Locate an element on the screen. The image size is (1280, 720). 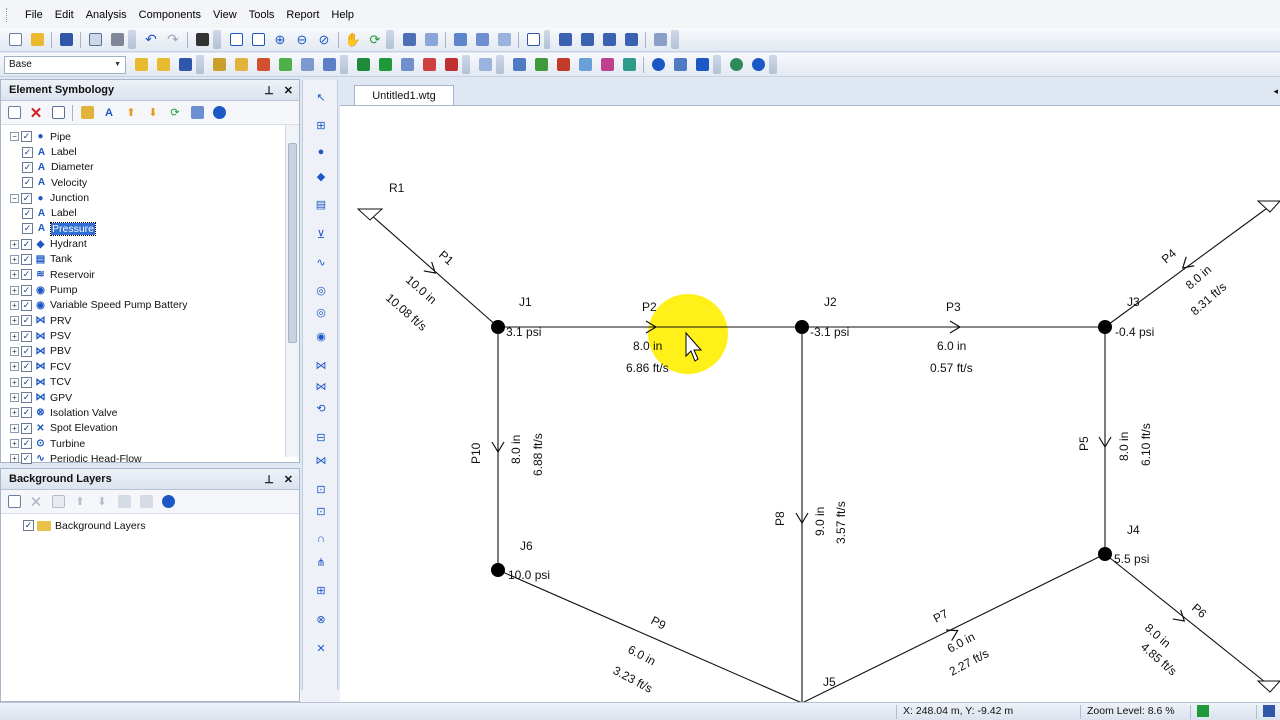
tree-row: + ✓ ⋈ TCV is located at coordinates (150, 382).